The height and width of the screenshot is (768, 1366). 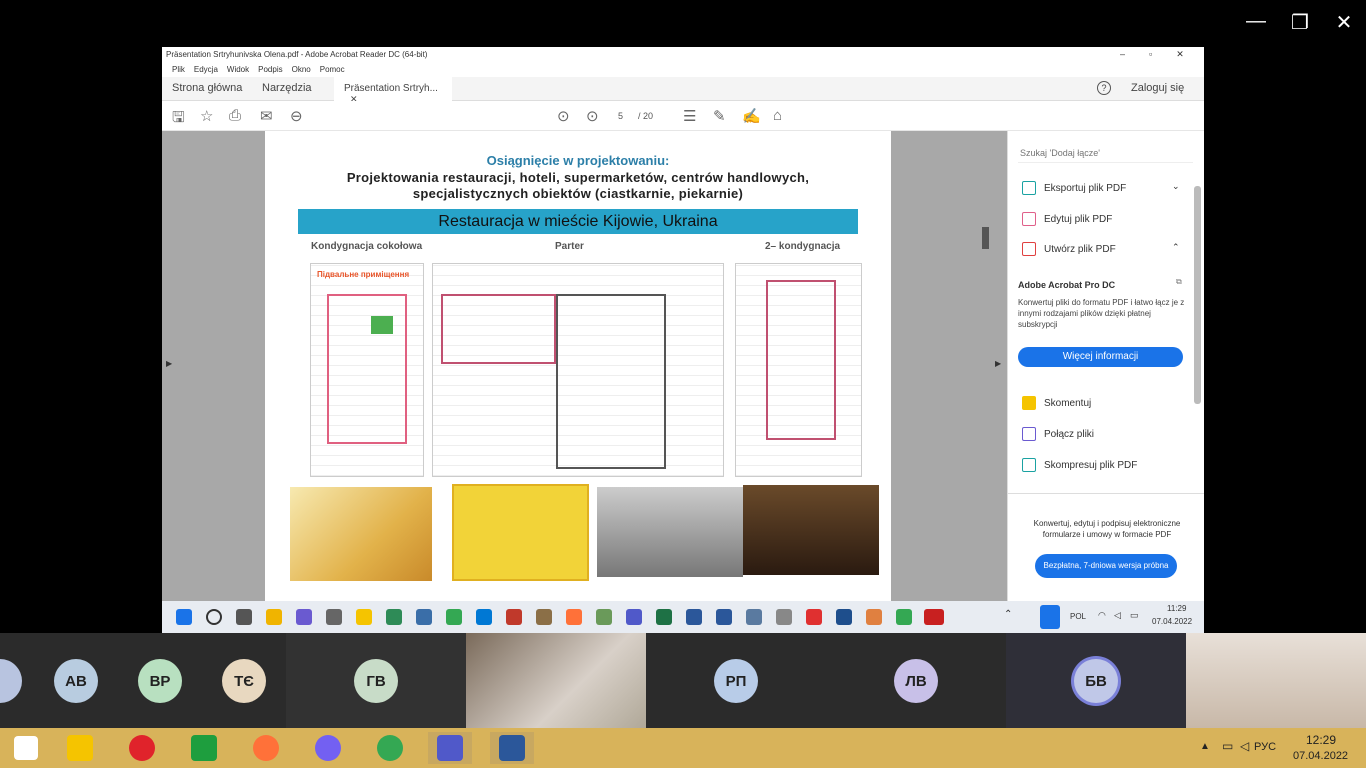 I want to click on copy-icon: ⧉, so click(x=1179, y=282).